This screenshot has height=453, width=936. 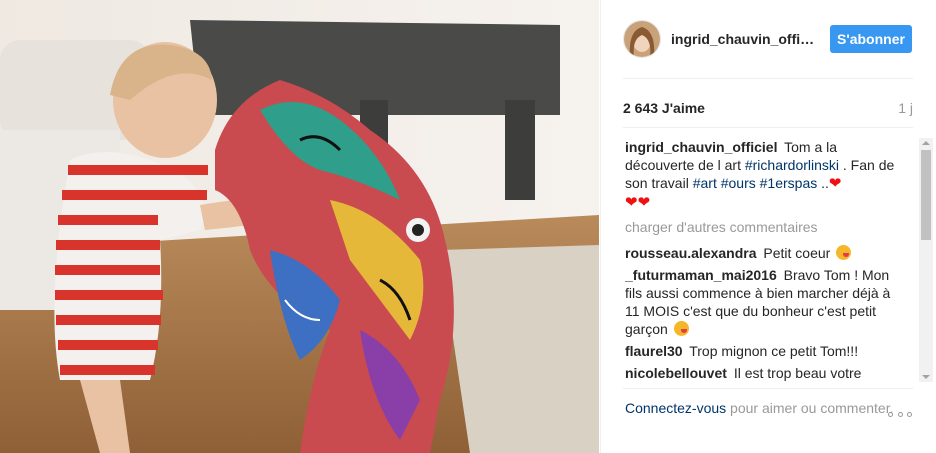 What do you see at coordinates (701, 275) in the screenshot?
I see `comment-username: _futurmaman_mai2016` at bounding box center [701, 275].